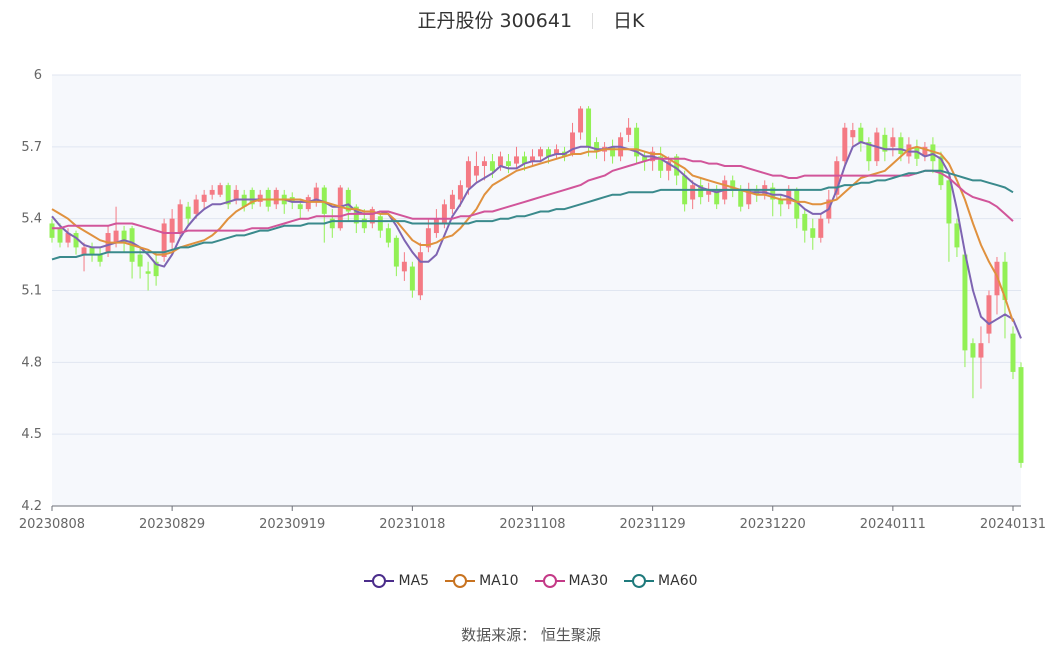  I want to click on x-tick-label: 20231108, so click(532, 524).